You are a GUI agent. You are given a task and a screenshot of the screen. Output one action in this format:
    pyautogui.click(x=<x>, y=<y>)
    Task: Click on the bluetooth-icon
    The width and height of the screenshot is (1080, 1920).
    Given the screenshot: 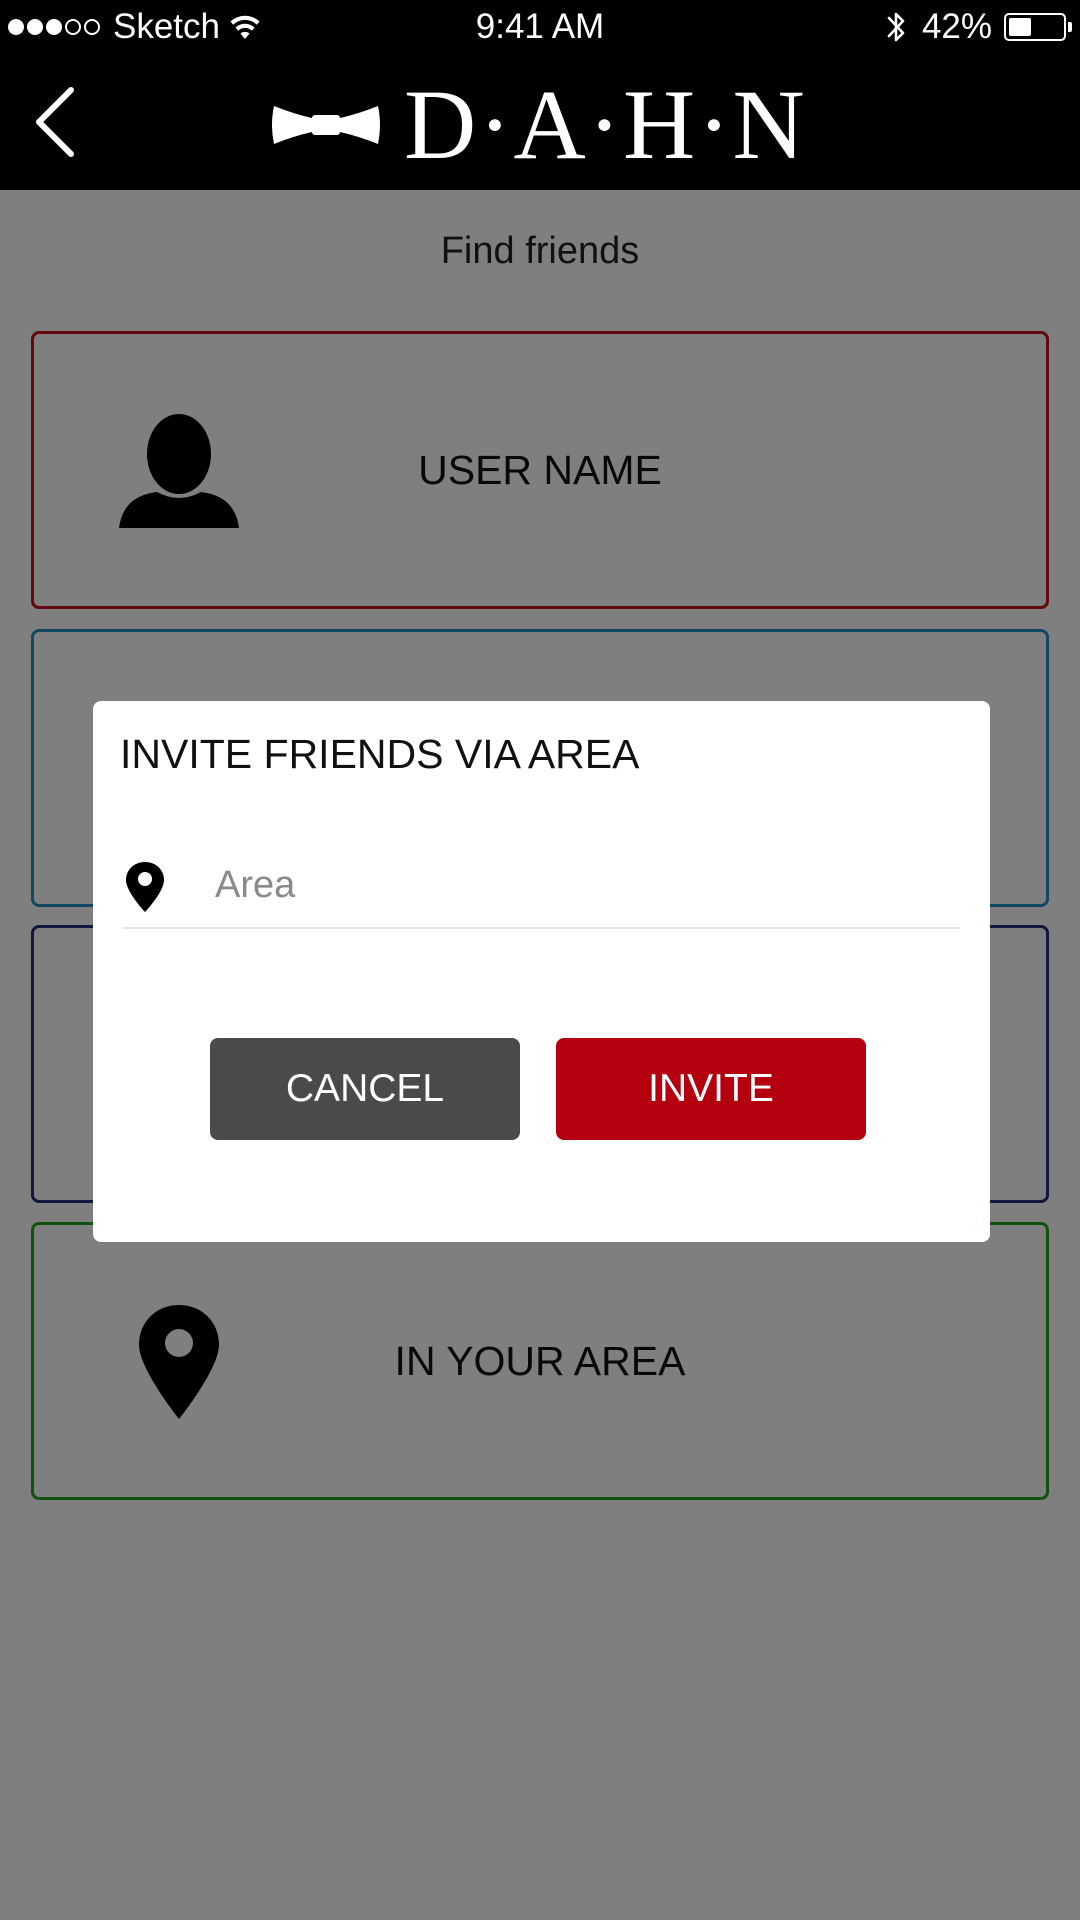 What is the action you would take?
    pyautogui.click(x=896, y=27)
    